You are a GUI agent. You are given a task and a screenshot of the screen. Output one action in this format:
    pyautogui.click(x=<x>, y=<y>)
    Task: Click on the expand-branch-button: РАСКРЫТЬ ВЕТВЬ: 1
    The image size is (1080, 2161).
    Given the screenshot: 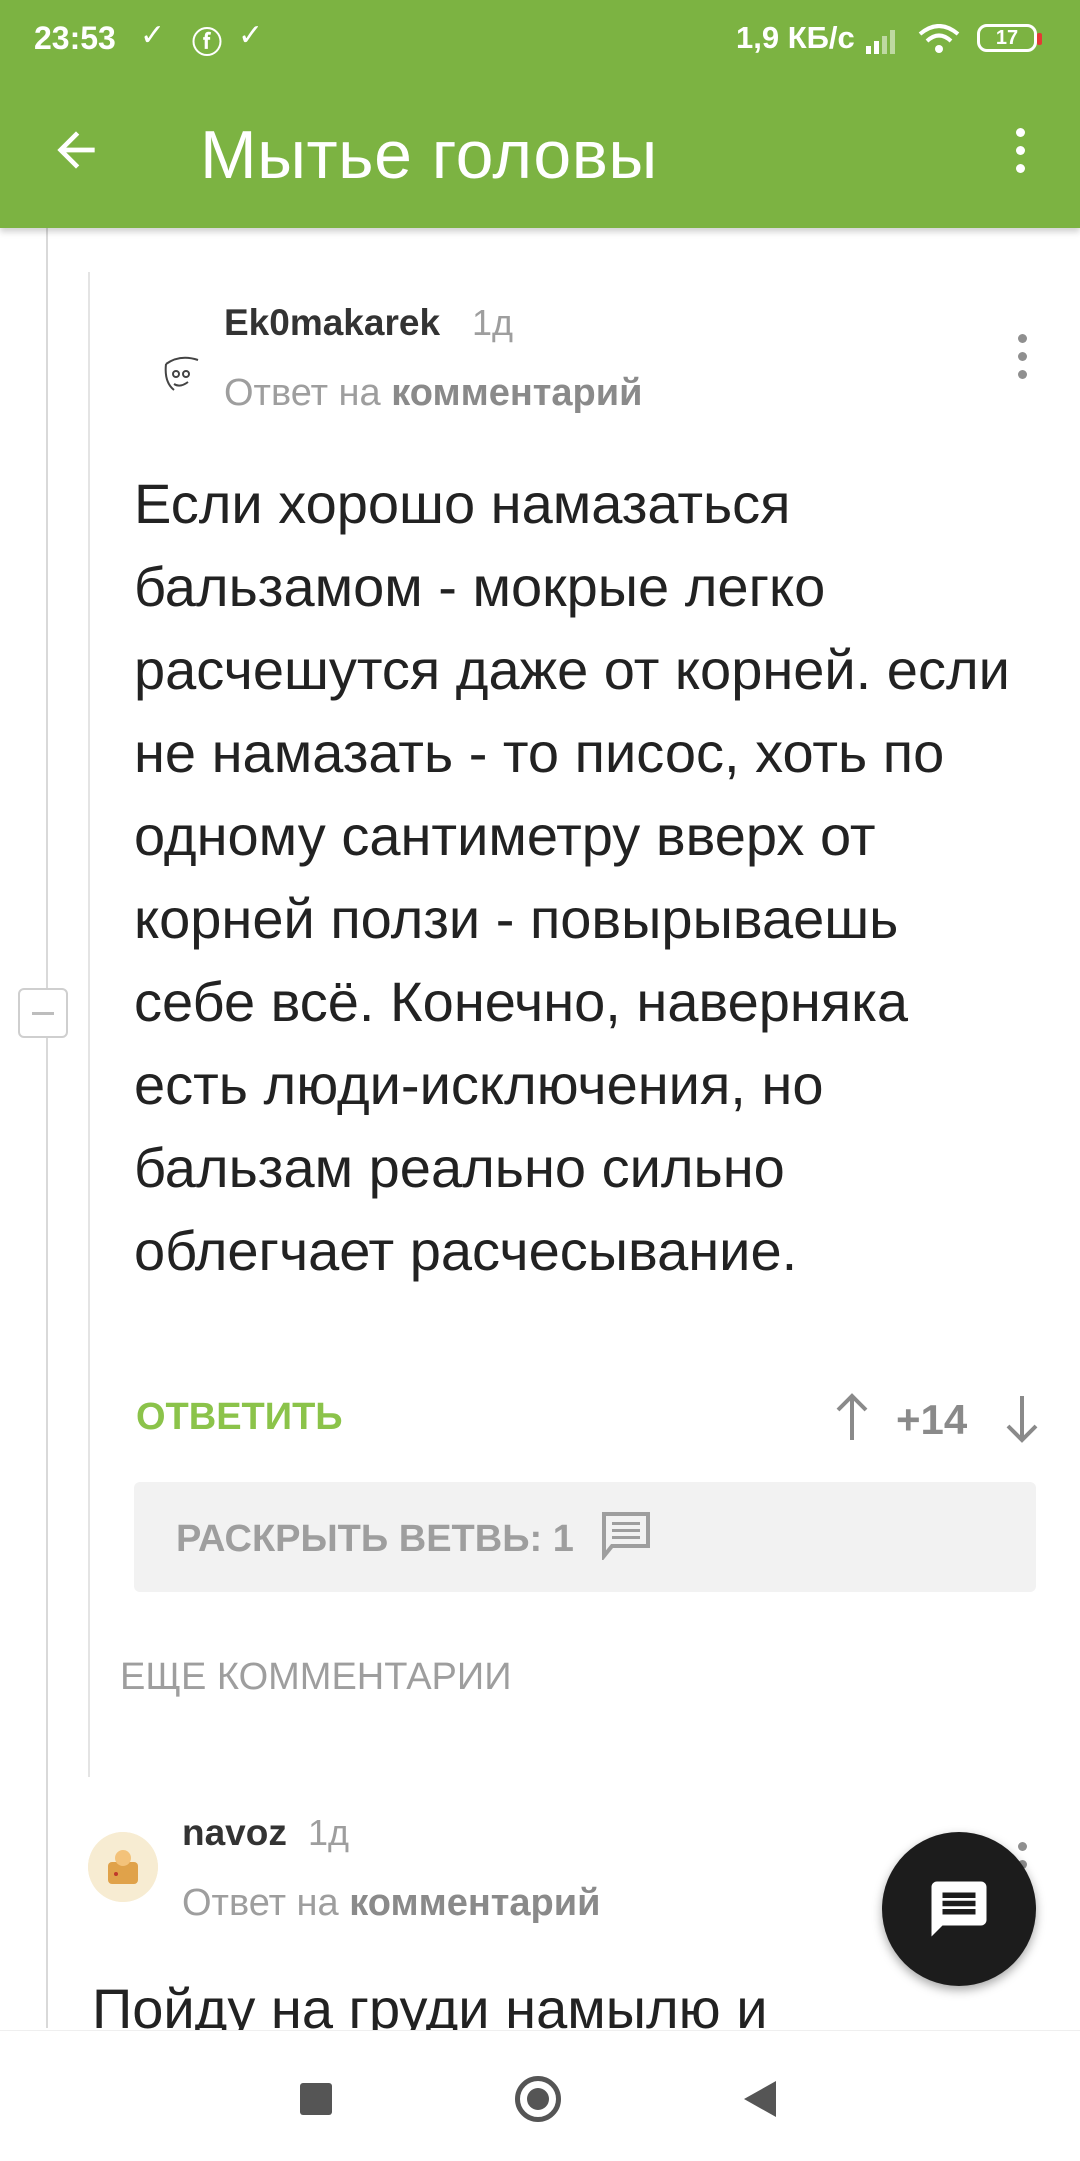 What is the action you would take?
    pyautogui.click(x=585, y=1537)
    